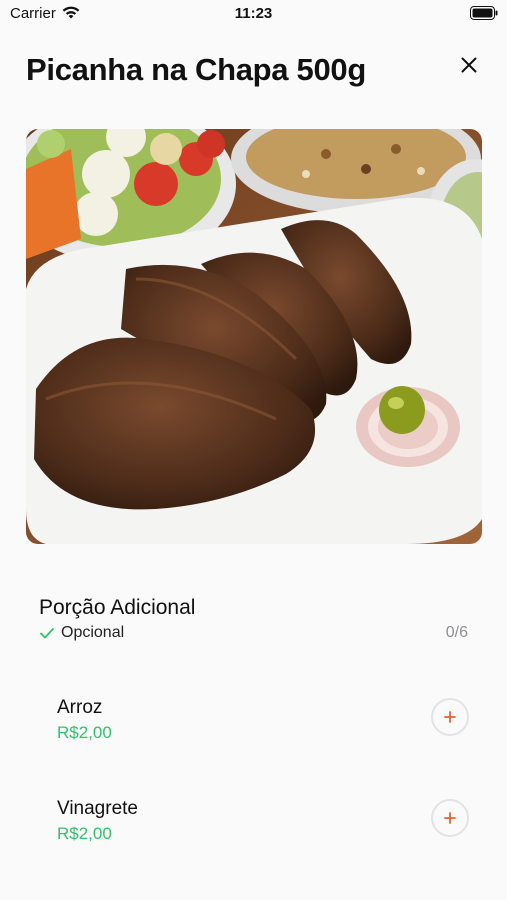  I want to click on selection-counter: 0/6, so click(456, 632).